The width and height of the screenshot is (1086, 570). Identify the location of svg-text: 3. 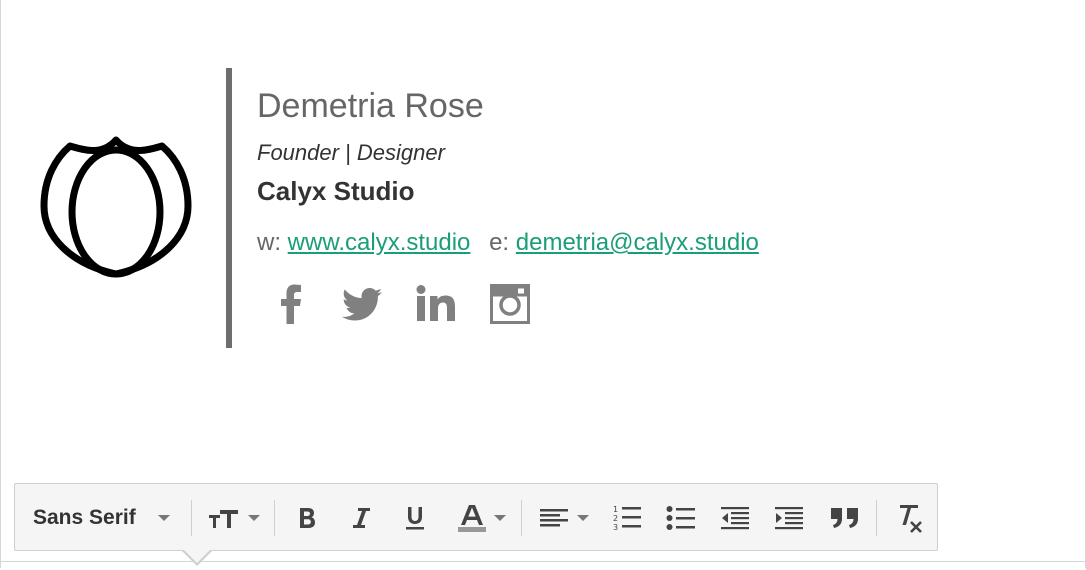
(615, 527).